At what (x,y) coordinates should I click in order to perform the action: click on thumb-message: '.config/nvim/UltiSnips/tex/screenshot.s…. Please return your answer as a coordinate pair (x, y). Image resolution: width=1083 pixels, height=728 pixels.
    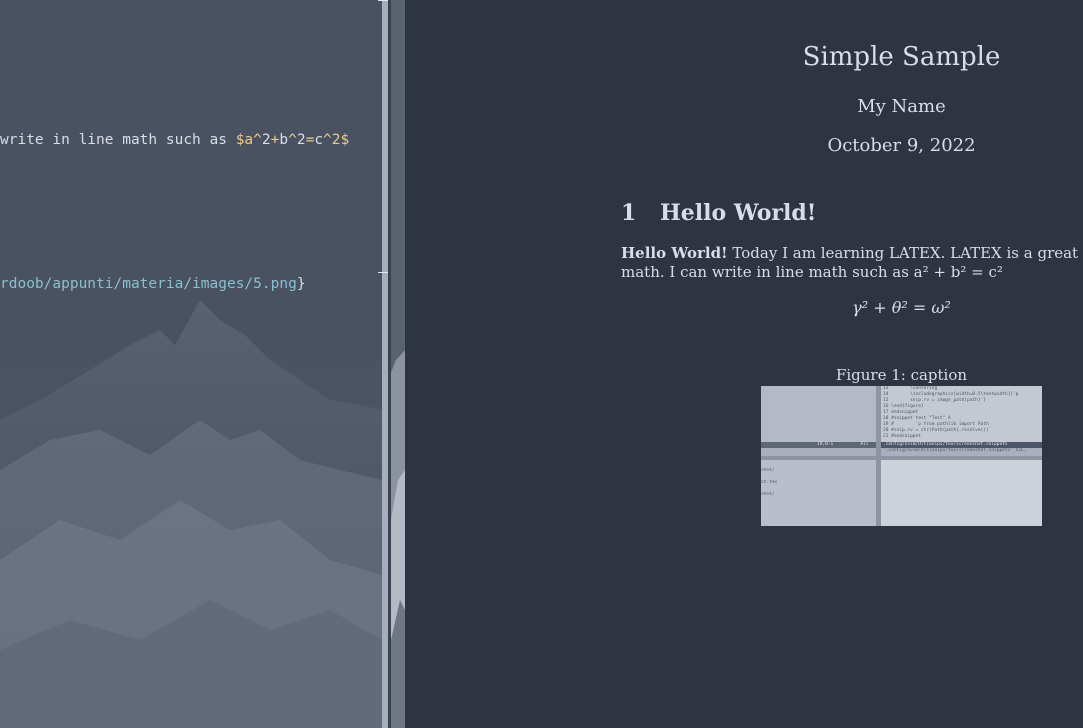
    Looking at the image, I should click on (955, 450).